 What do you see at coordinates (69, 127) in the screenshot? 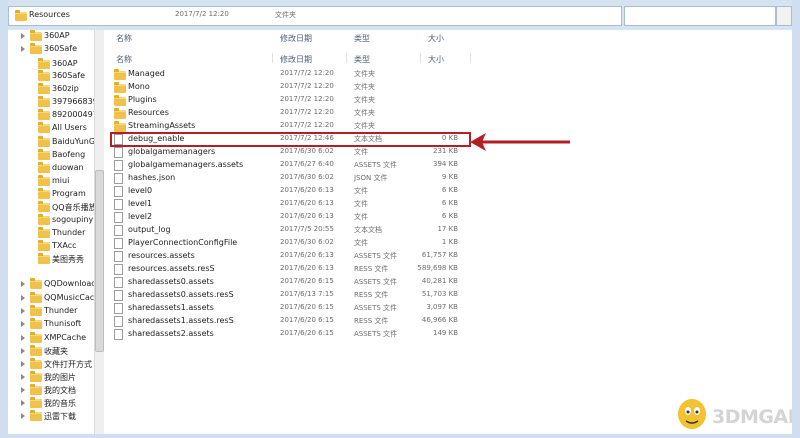
I see `tree-item-label: All Users` at bounding box center [69, 127].